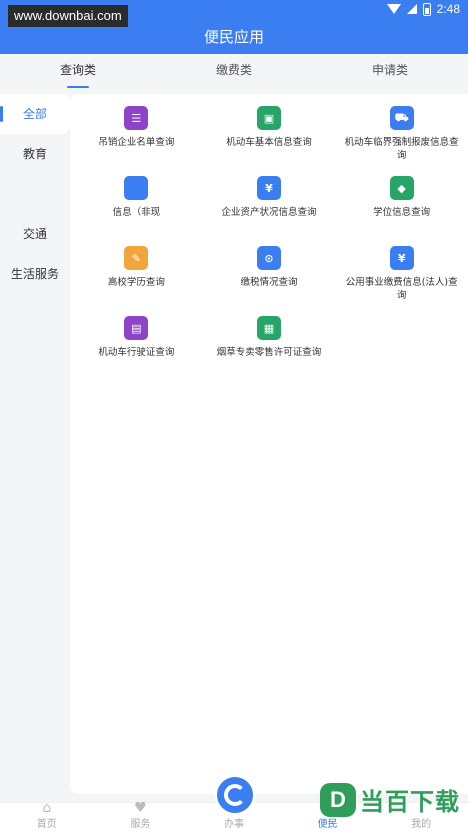 The width and height of the screenshot is (468, 832). Describe the element at coordinates (136, 352) in the screenshot. I see `app-item-label: 机动车行驶证查询` at that location.